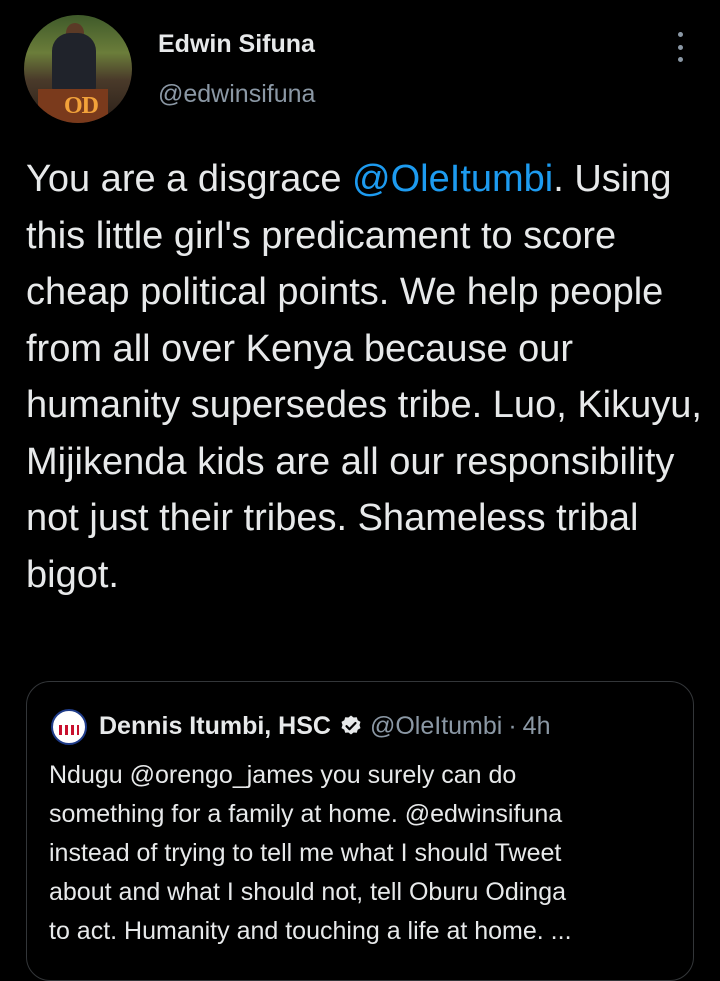 This screenshot has height=981, width=720. Describe the element at coordinates (69, 730) in the screenshot. I see `avatar-crest` at that location.